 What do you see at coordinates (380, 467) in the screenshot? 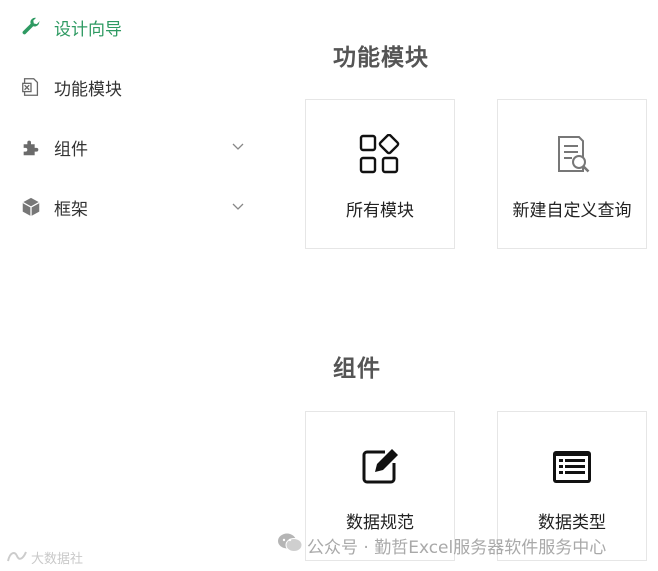
I see `edit-pencil-icon` at bounding box center [380, 467].